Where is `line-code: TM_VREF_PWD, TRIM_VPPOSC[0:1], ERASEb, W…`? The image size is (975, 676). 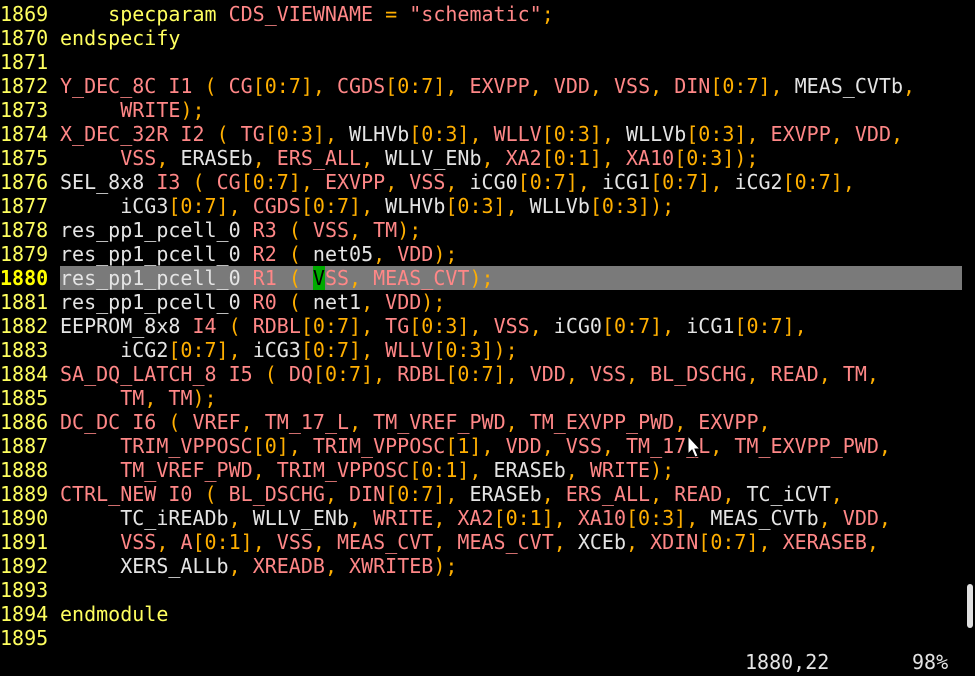 line-code: TM_VREF_PWD, TRIM_VPPOSC[0:1], ERASEb, W… is located at coordinates (367, 470).